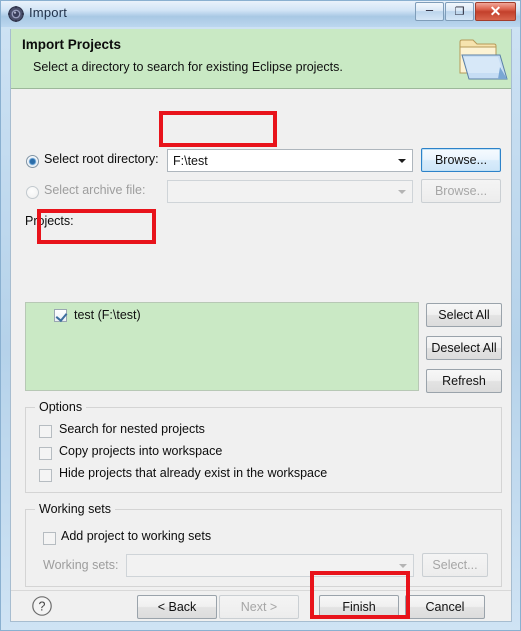 The height and width of the screenshot is (631, 521). Describe the element at coordinates (359, 607) in the screenshot. I see `finish-button: Finish` at that location.